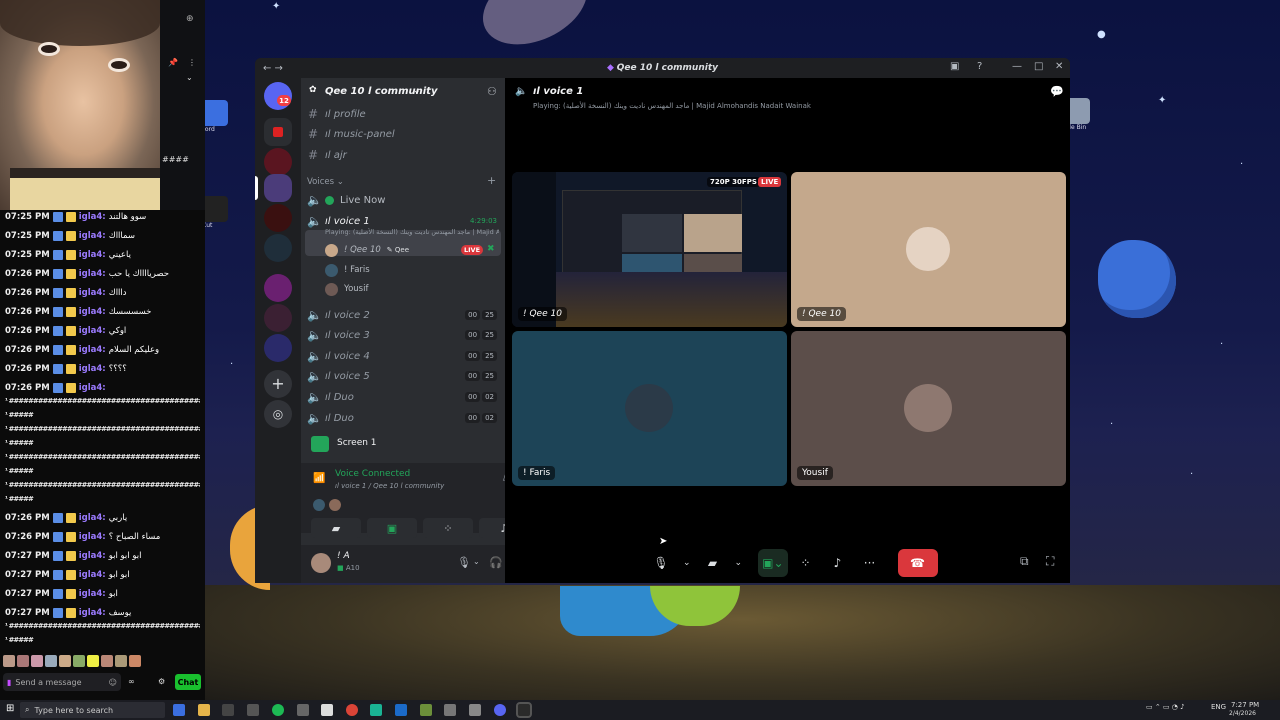 The image size is (1280, 720). Describe the element at coordinates (496, 562) in the screenshot. I see `headphones-icon: 🎧` at that location.